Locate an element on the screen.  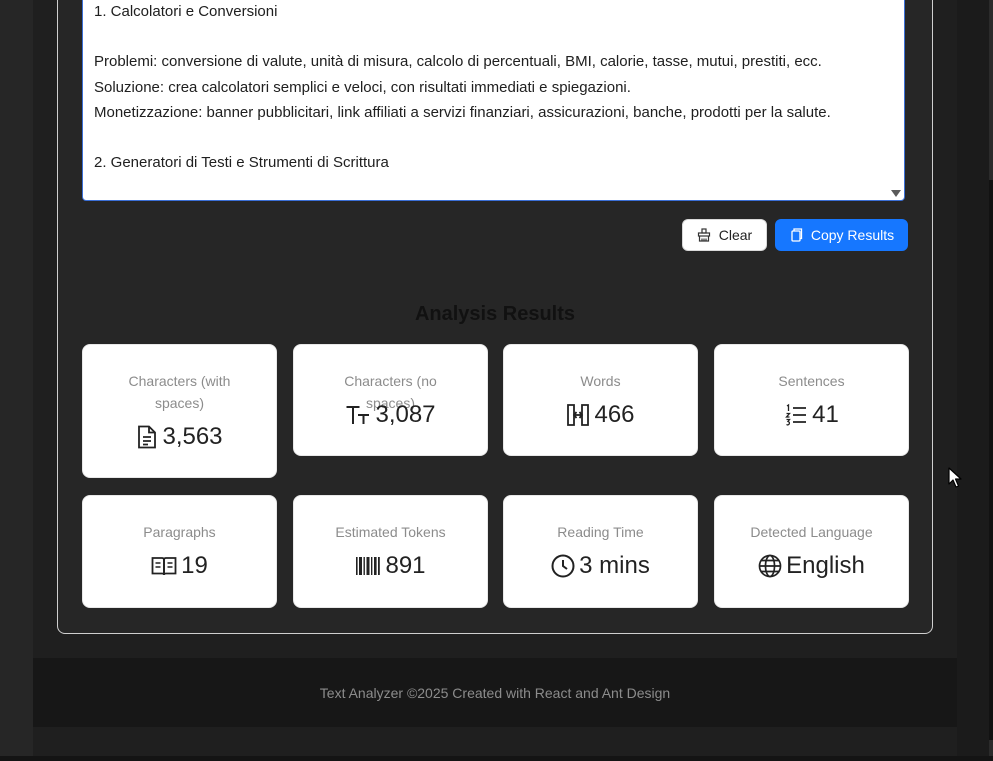
clear-icon is located at coordinates (703, 235).